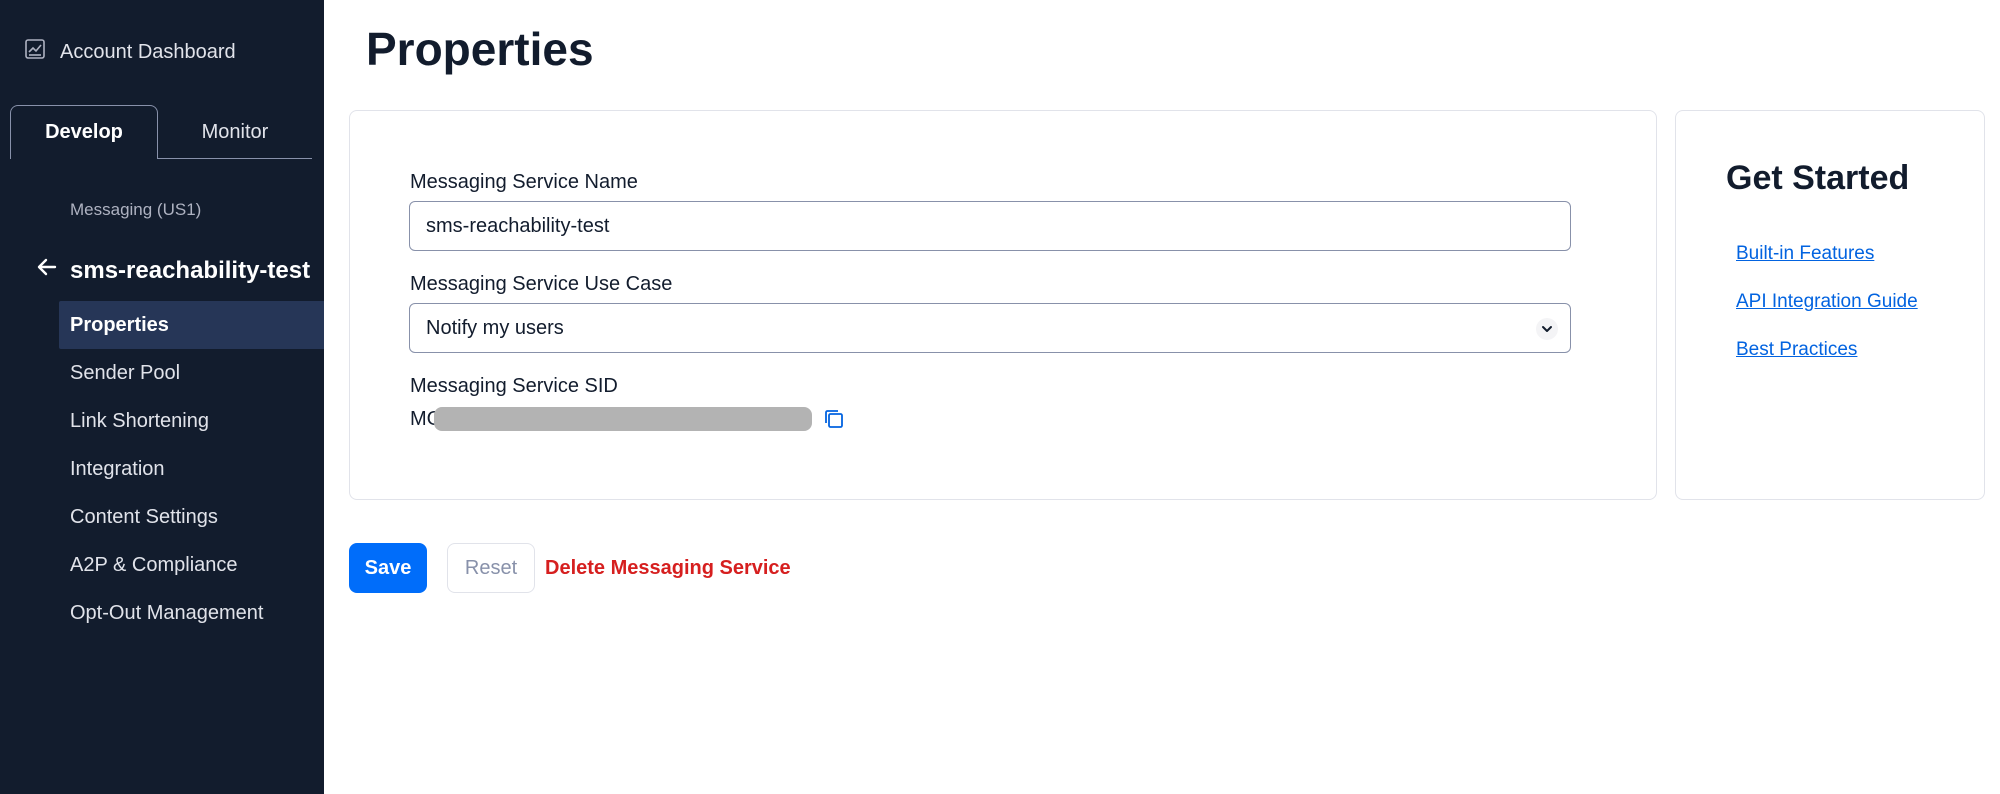 The image size is (2000, 794). Describe the element at coordinates (148, 51) in the screenshot. I see `account-dashboard-label: Account Dashboard` at that location.